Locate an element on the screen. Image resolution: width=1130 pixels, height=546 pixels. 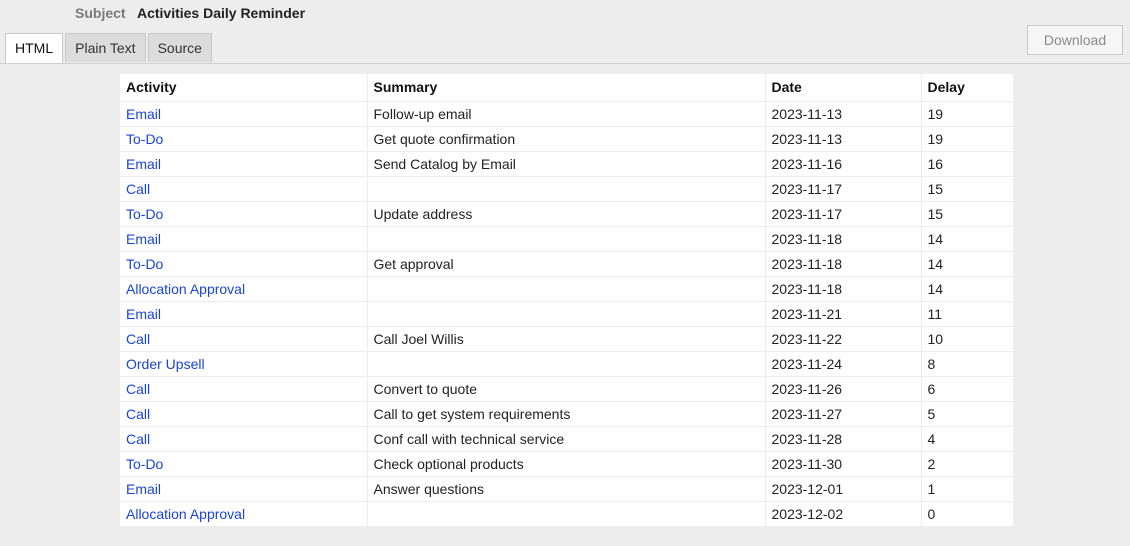
header-summary: Summary is located at coordinates (565, 88).